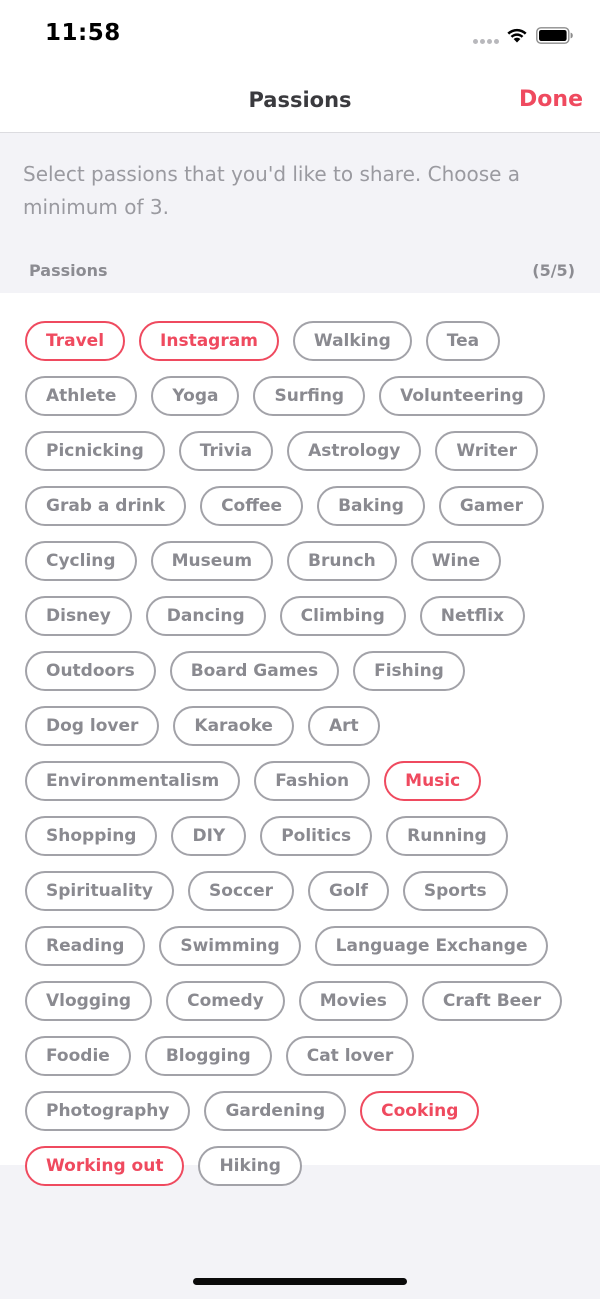 The height and width of the screenshot is (1299, 600). Describe the element at coordinates (342, 561) in the screenshot. I see `passion-chip: Brunch` at that location.